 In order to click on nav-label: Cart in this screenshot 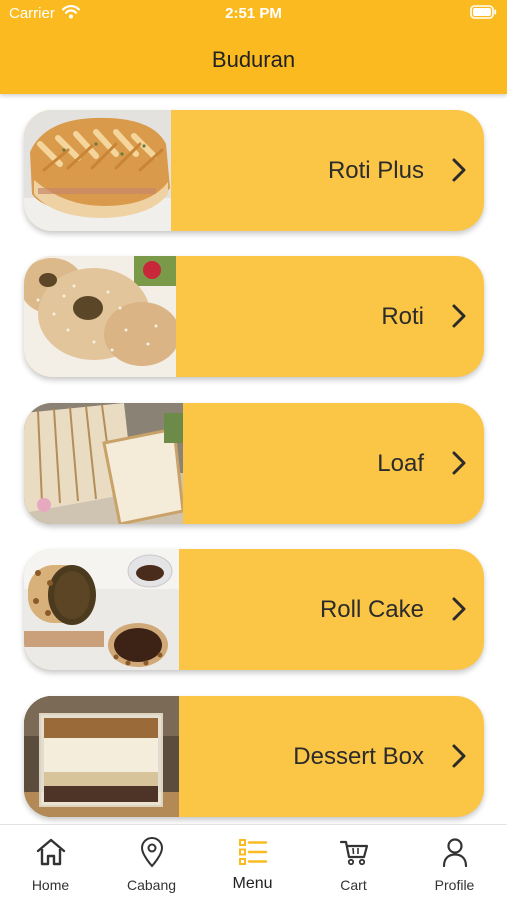, I will do `click(353, 885)`.